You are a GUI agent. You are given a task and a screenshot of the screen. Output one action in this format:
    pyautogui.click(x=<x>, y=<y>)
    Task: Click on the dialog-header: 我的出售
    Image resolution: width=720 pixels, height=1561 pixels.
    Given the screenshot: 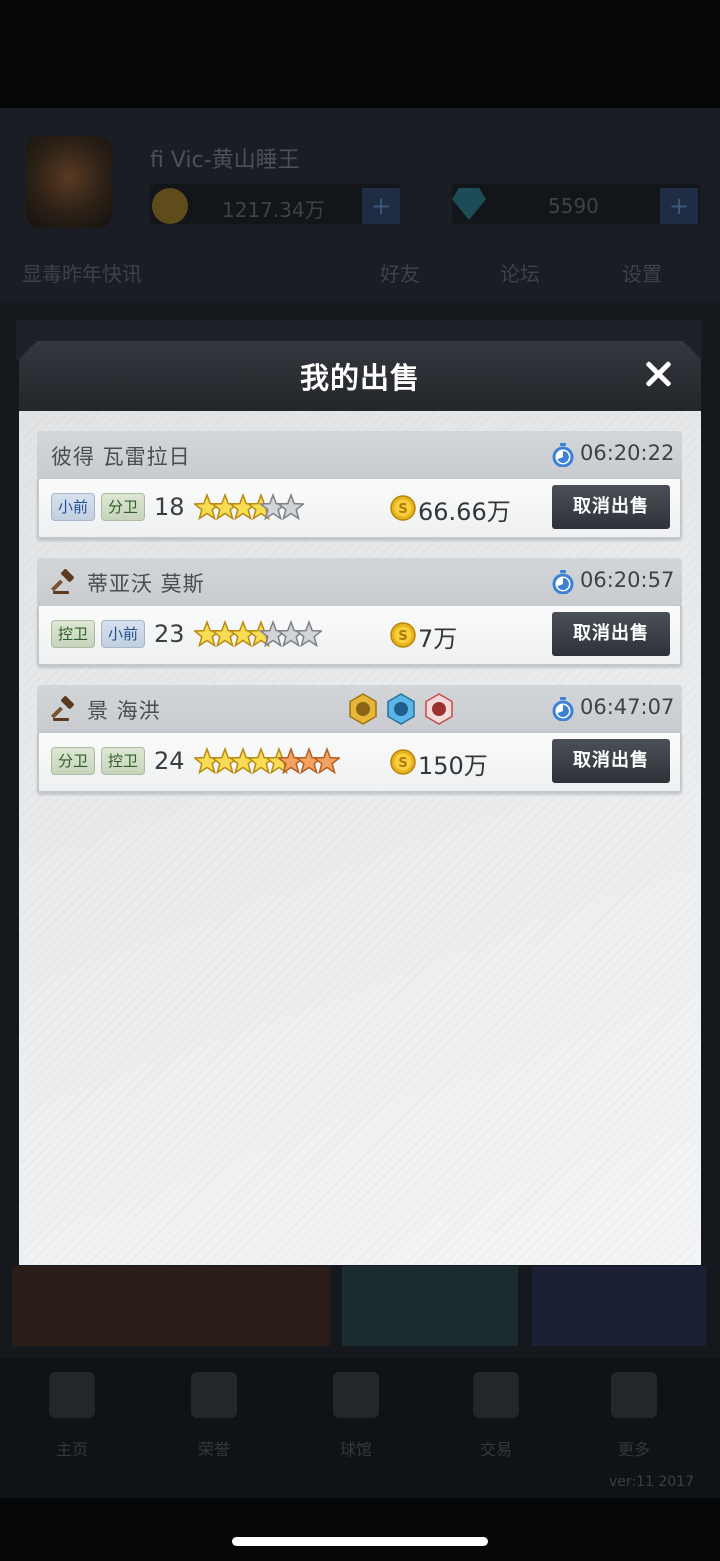 What is the action you would take?
    pyautogui.click(x=360, y=376)
    